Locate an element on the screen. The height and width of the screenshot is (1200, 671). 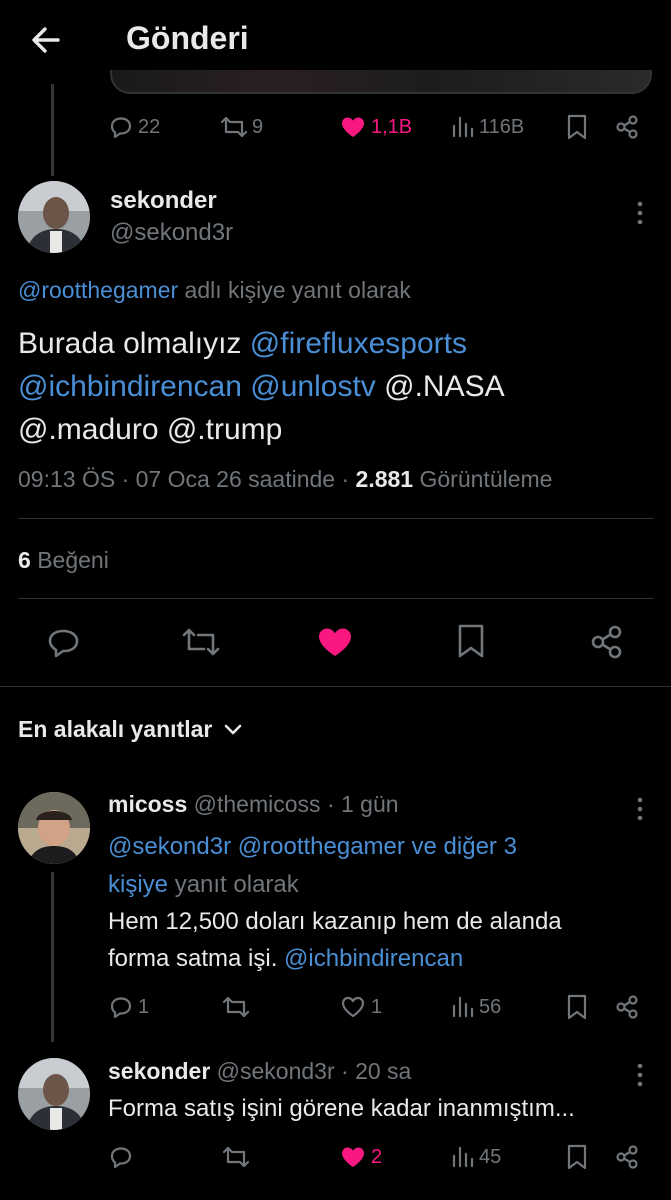
replying-label: yanıt olarak is located at coordinates (236, 884).